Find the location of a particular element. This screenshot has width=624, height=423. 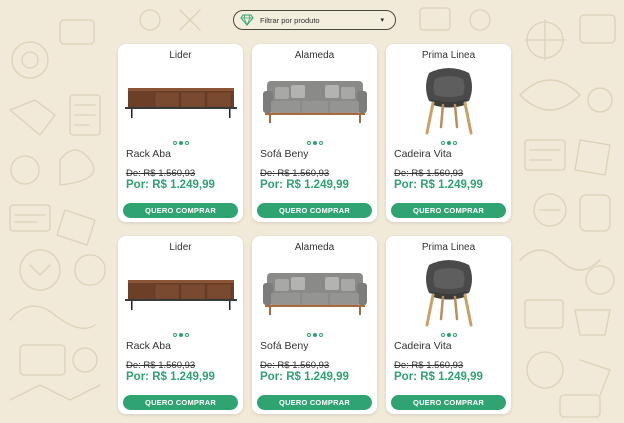

filter-dropdown: Filtrar por produto ▾ is located at coordinates (314, 20).